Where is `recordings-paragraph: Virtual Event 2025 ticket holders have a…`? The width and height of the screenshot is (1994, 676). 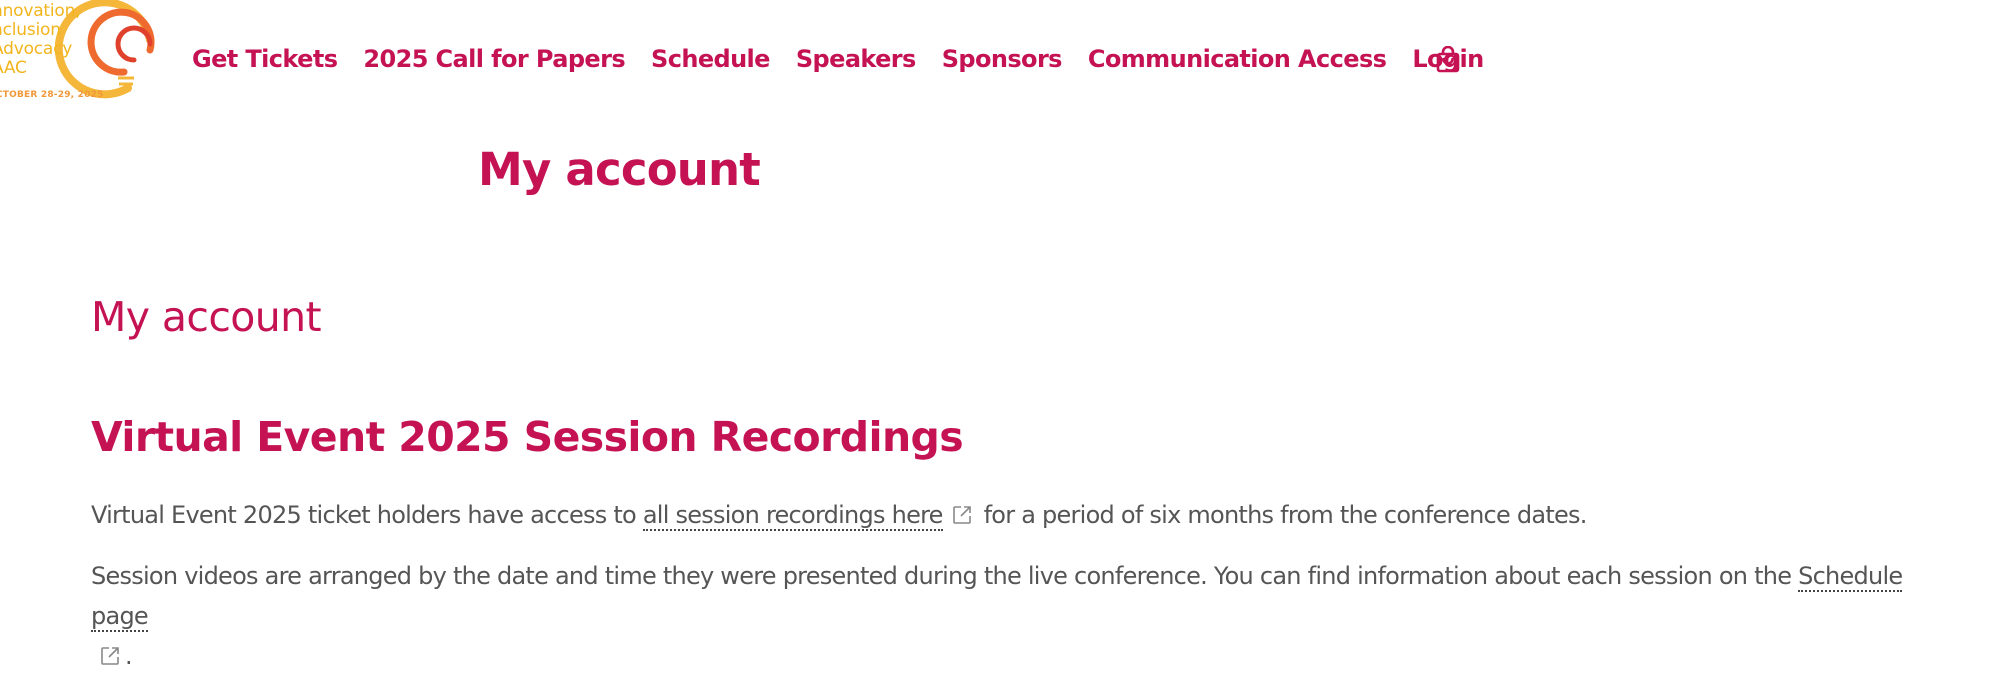 recordings-paragraph: Virtual Event 2025 ticket holders have a… is located at coordinates (839, 515).